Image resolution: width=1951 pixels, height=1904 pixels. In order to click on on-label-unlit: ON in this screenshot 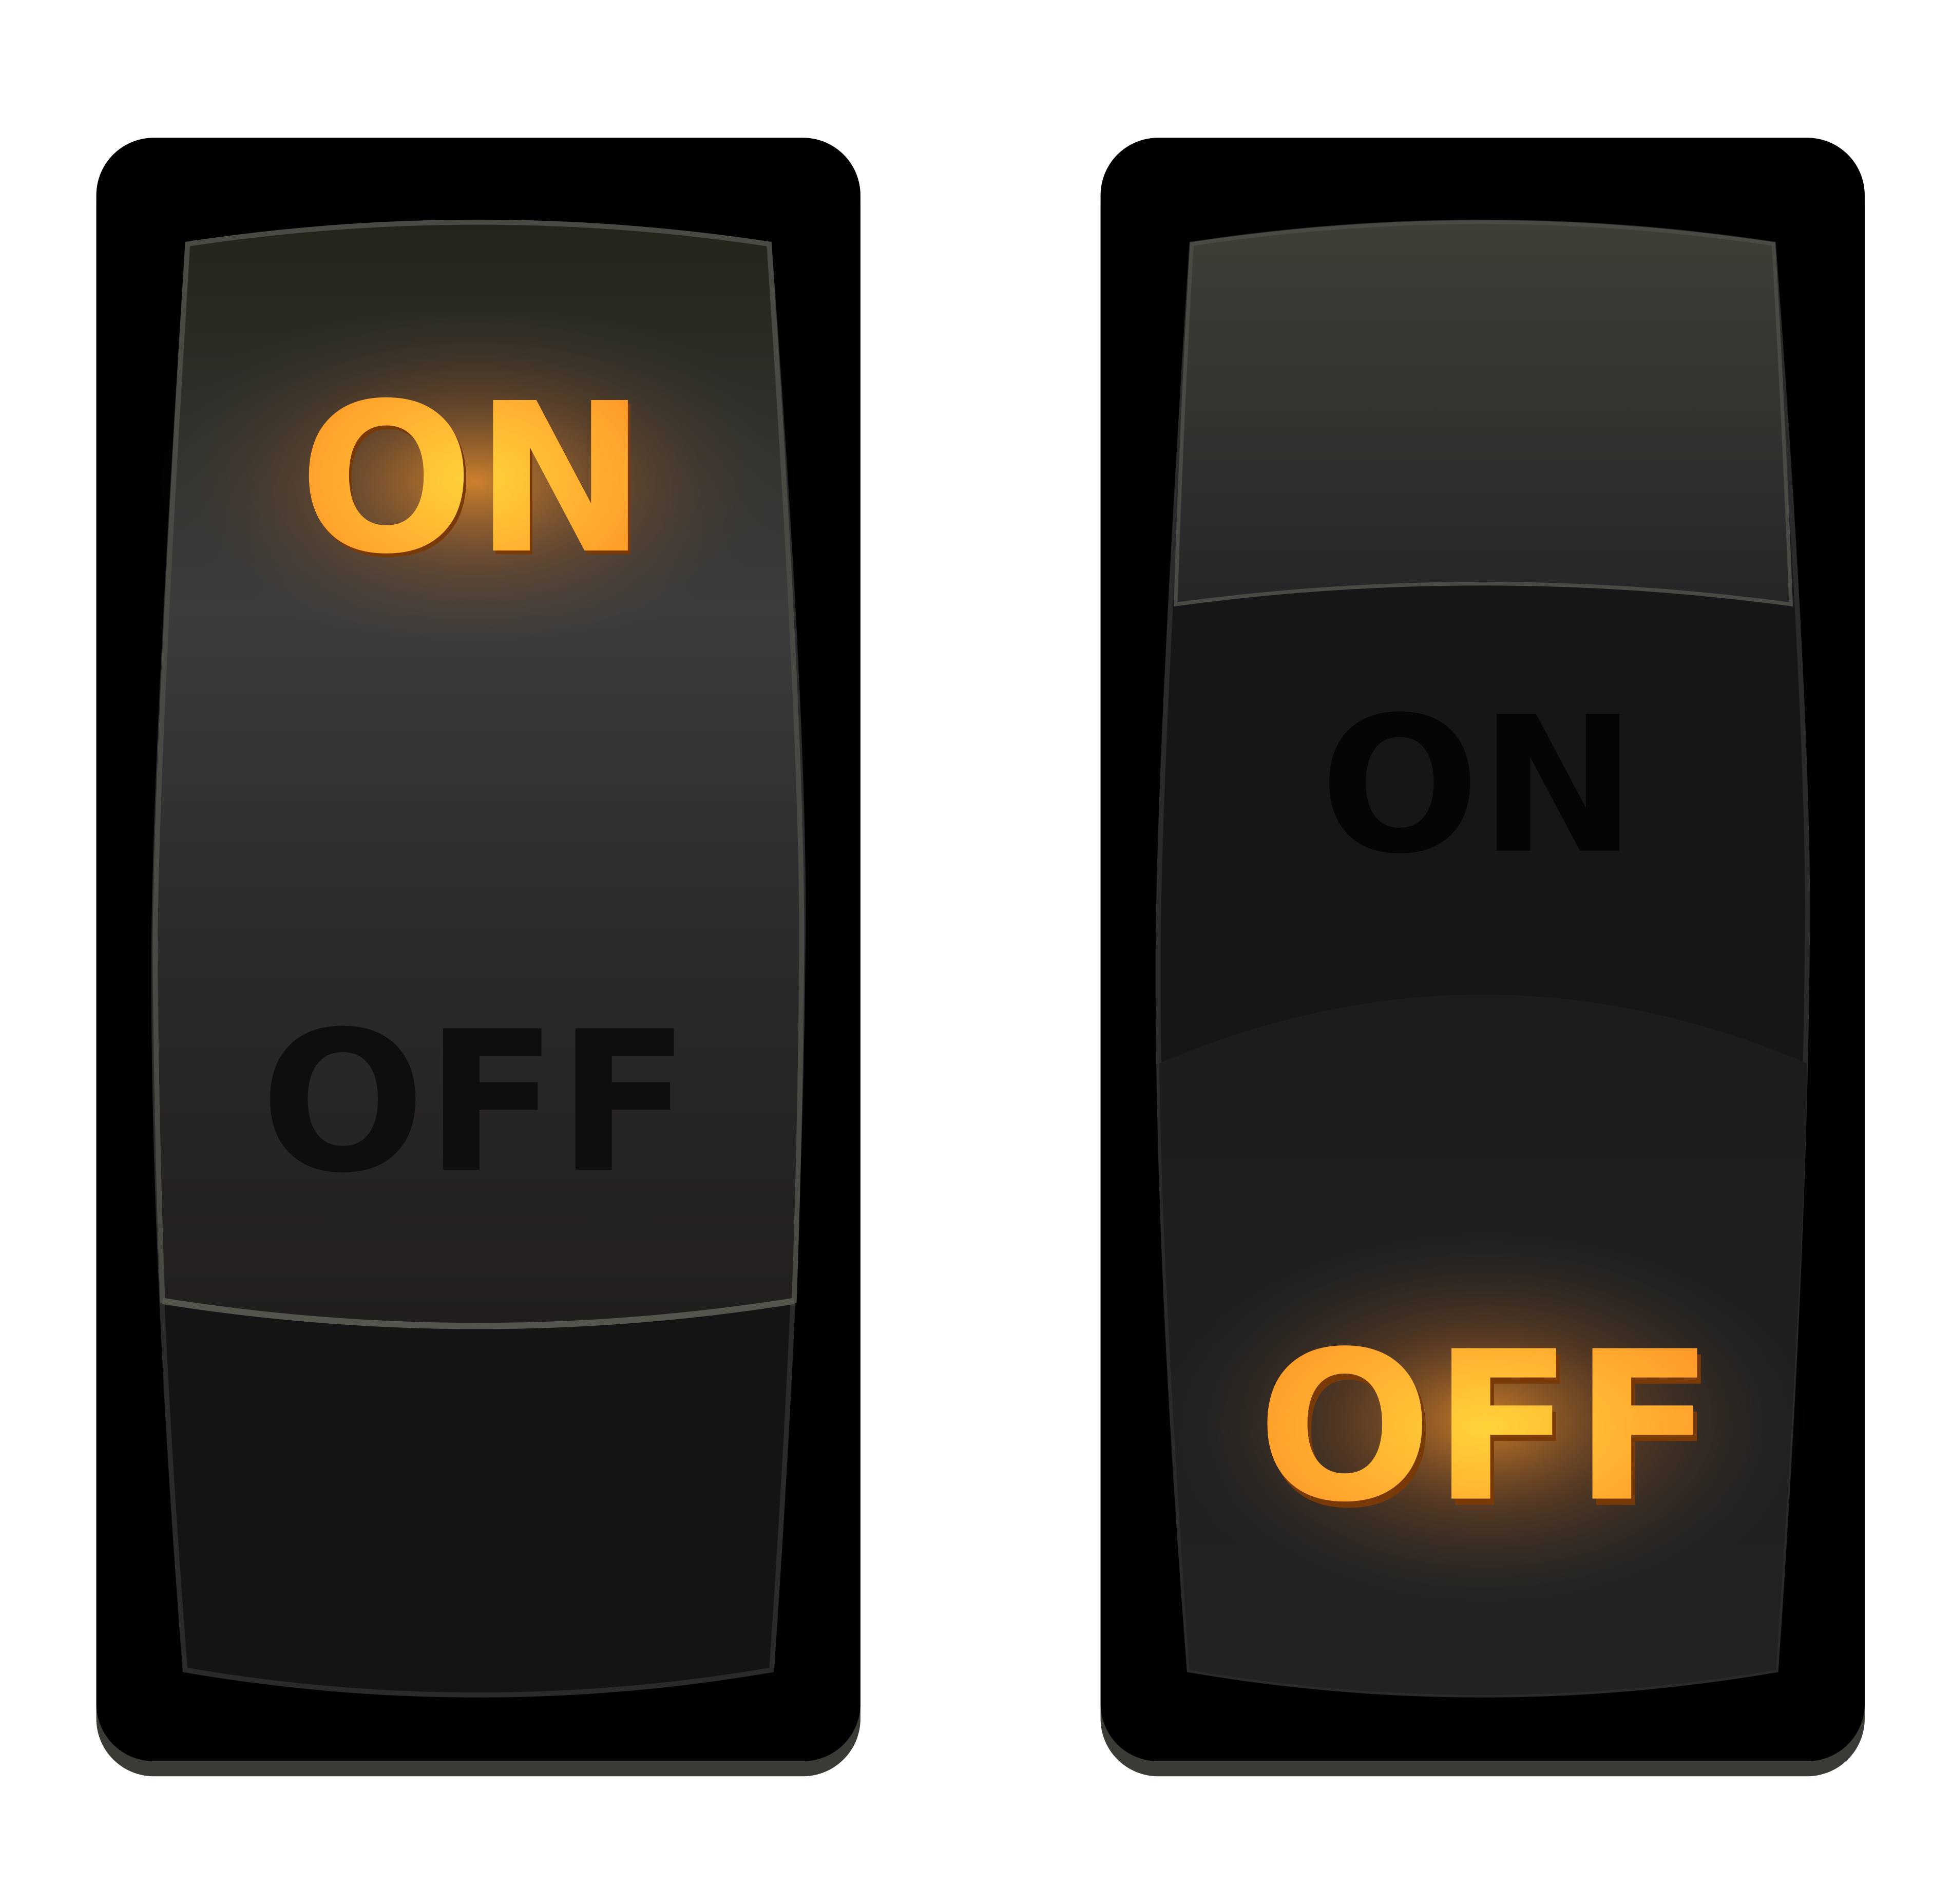, I will do `click(1478, 786)`.